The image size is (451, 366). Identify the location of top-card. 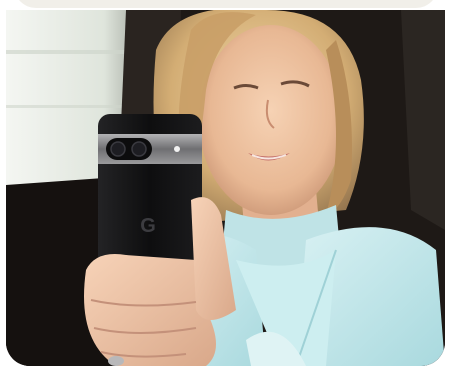
(226, 4).